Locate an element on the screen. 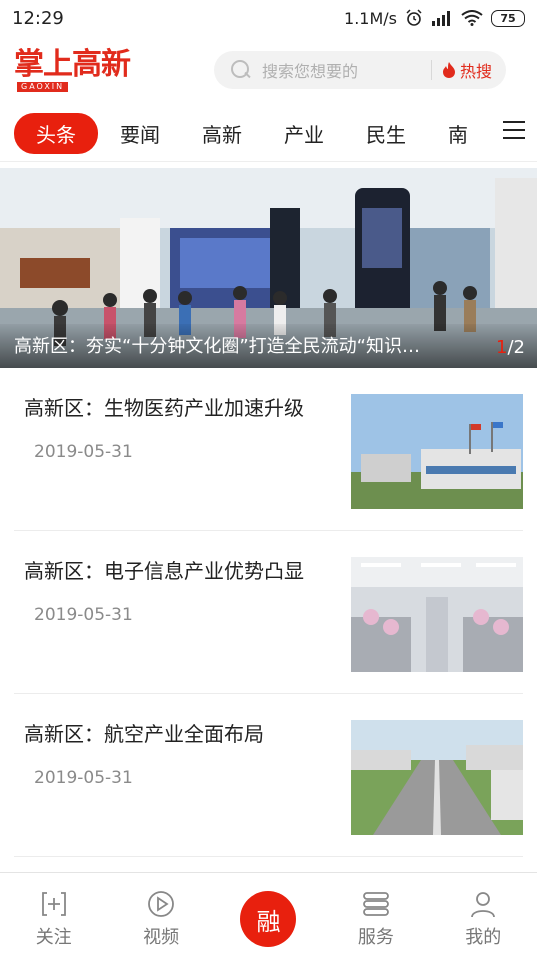  center-action-label: 融 is located at coordinates (268, 921).